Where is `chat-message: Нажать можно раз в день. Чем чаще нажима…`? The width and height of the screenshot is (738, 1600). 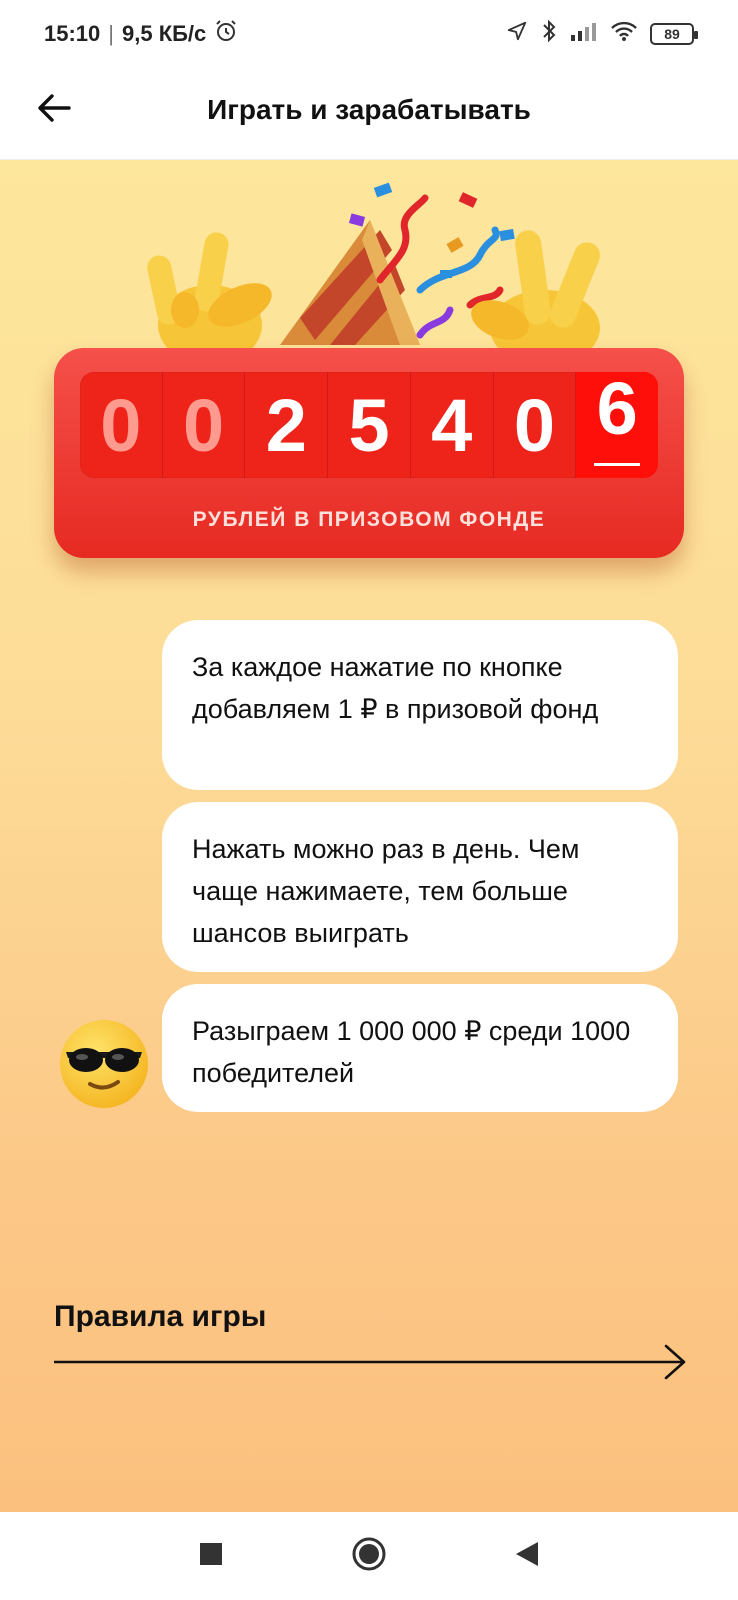 chat-message: Нажать можно раз в день. Чем чаще нажима… is located at coordinates (420, 887).